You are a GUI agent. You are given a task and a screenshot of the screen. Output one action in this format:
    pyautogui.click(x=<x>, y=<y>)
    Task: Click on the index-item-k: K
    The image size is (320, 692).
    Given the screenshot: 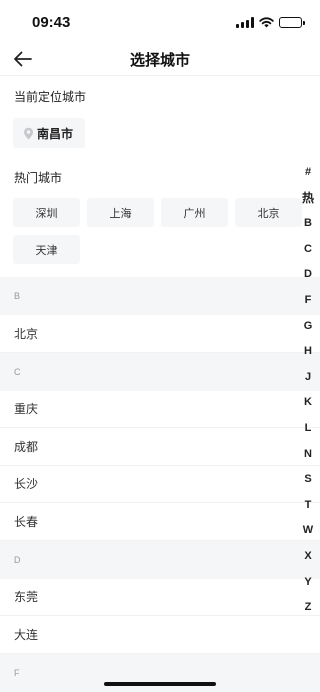 What is the action you would take?
    pyautogui.click(x=308, y=403)
    